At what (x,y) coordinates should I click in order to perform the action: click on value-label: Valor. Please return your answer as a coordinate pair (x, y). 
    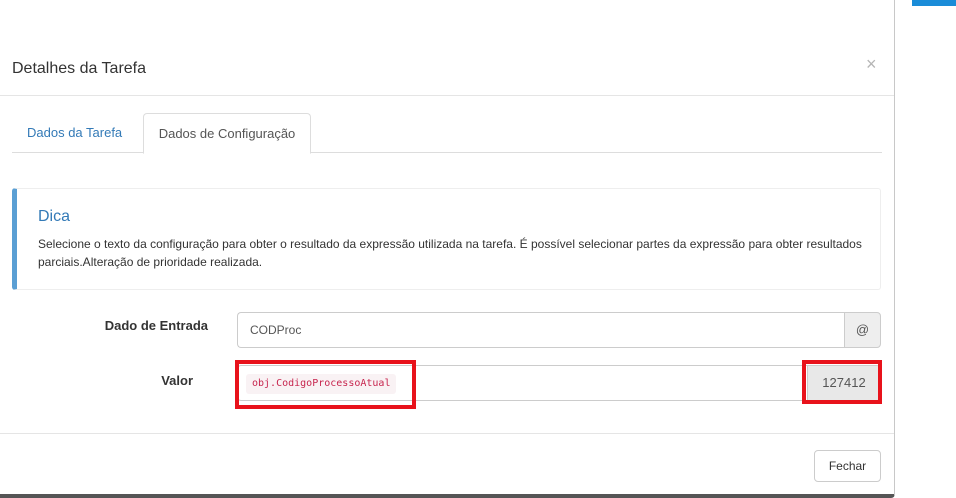
    Looking at the image, I should click on (177, 380).